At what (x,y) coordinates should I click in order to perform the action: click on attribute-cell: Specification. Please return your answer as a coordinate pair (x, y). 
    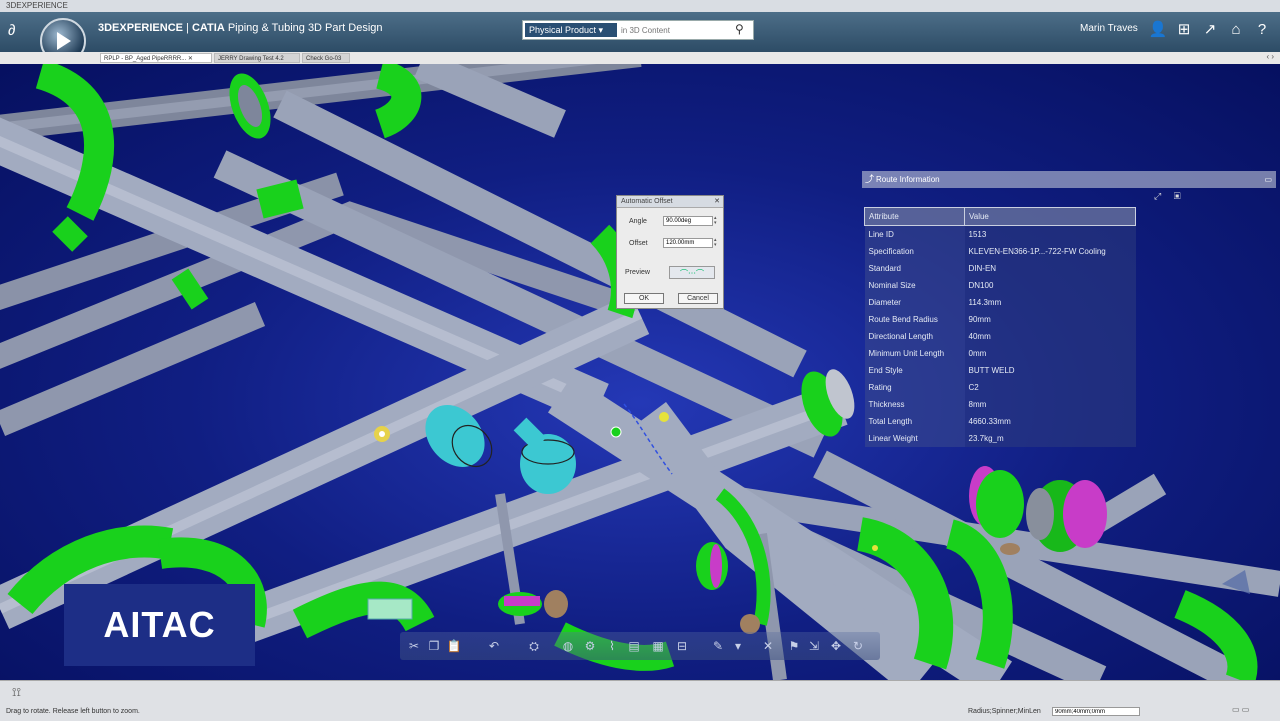
    Looking at the image, I should click on (914, 251).